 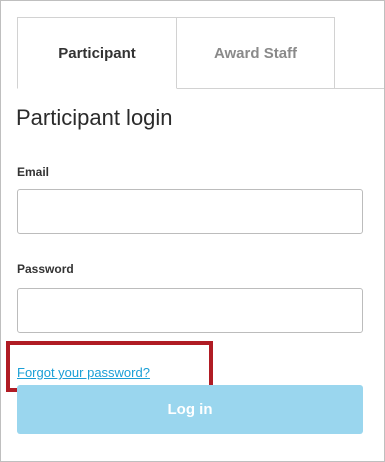 I want to click on tab-participant-label: Participant, so click(x=97, y=53).